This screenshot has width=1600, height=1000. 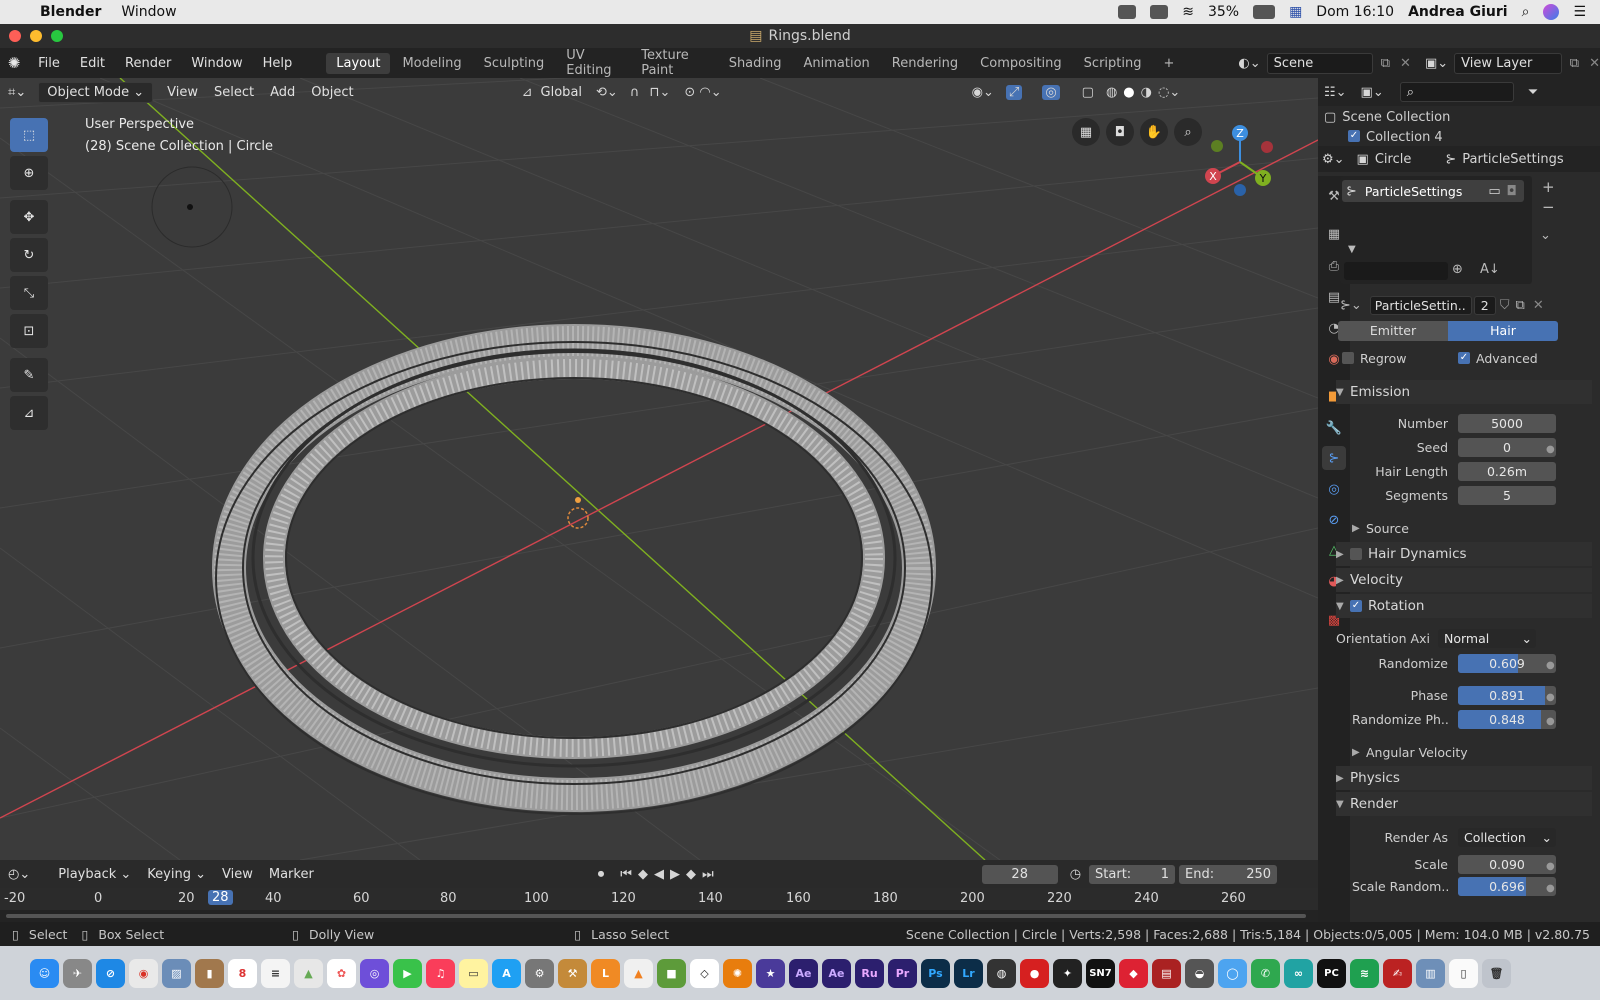 What do you see at coordinates (1021, 63) in the screenshot?
I see `tab-compositing: Compositing` at bounding box center [1021, 63].